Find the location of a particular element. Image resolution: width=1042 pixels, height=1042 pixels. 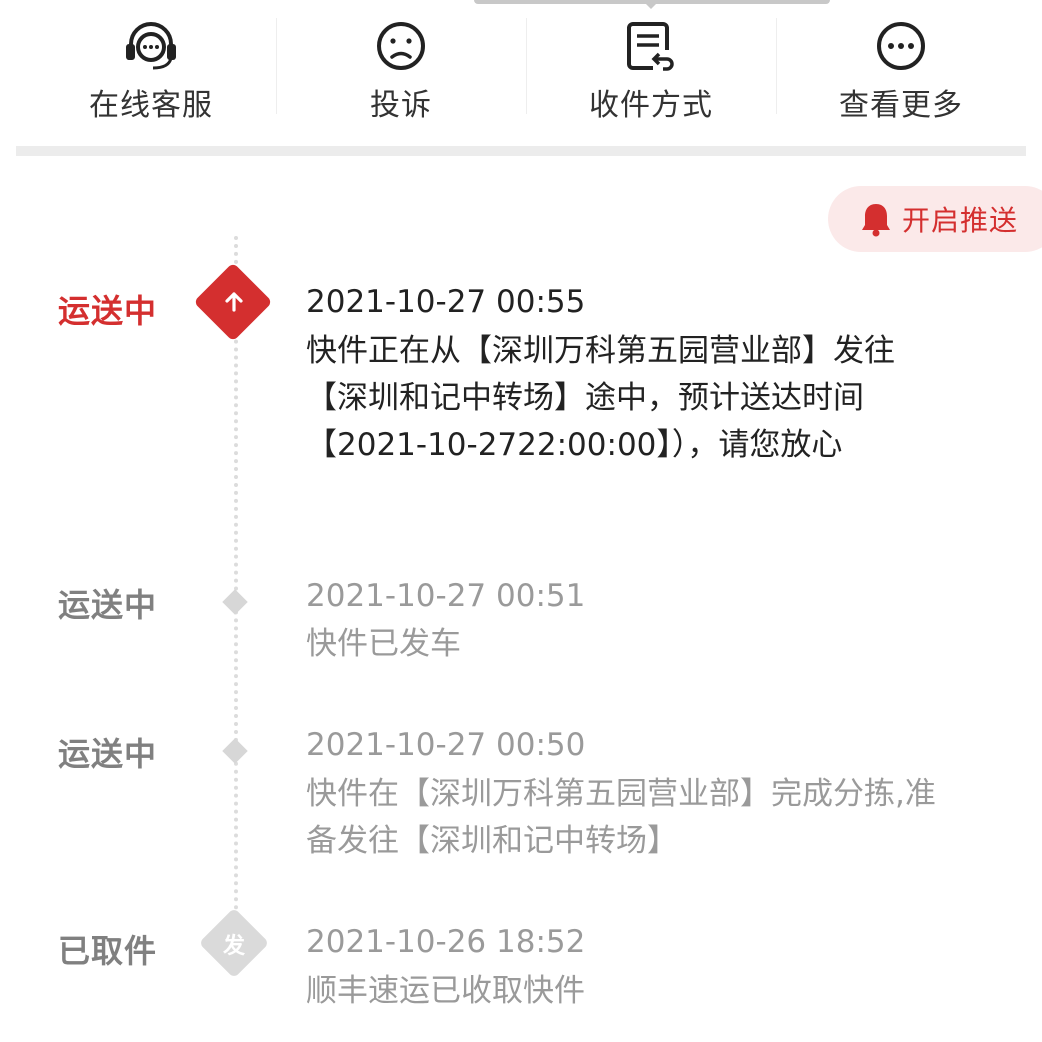

frown-face-icon is located at coordinates (401, 46).